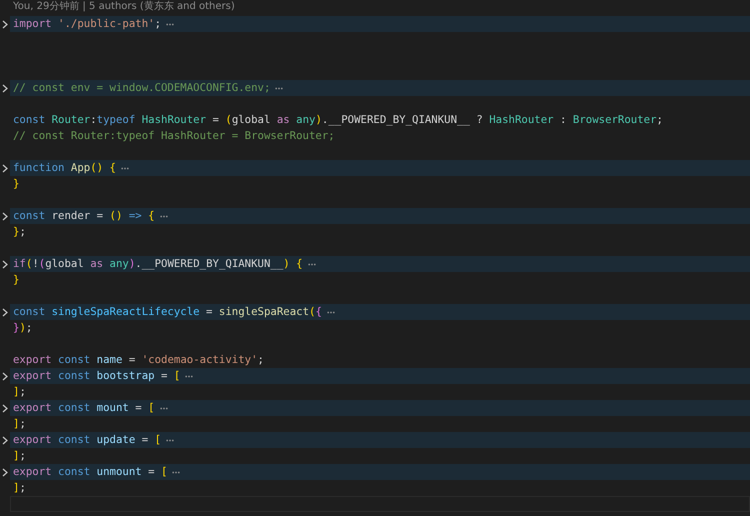  What do you see at coordinates (124, 6) in the screenshot?
I see `blame-annotation: You, 29分钟前 | 5 authors (黄东东 and others)` at bounding box center [124, 6].